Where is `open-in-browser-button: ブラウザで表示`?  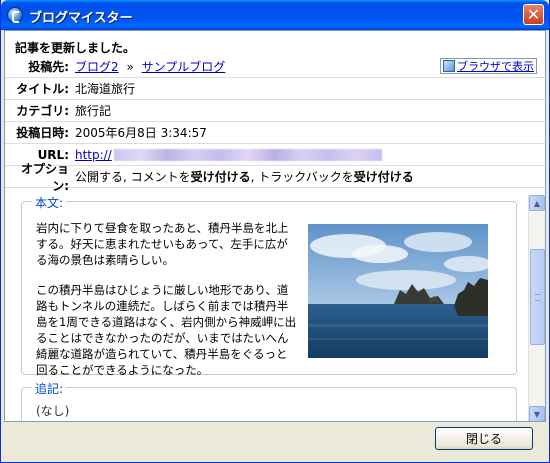 open-in-browser-button: ブラウザで表示 is located at coordinates (488, 66).